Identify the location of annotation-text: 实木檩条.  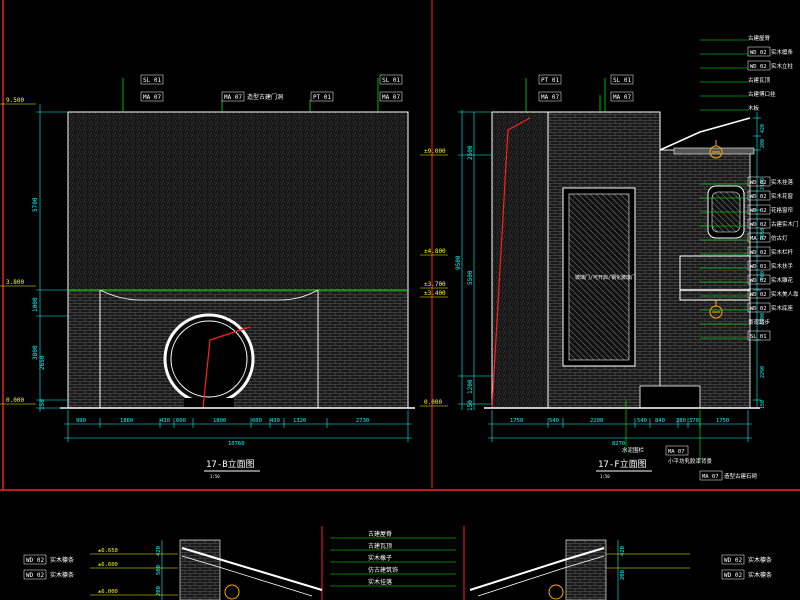
(782, 52).